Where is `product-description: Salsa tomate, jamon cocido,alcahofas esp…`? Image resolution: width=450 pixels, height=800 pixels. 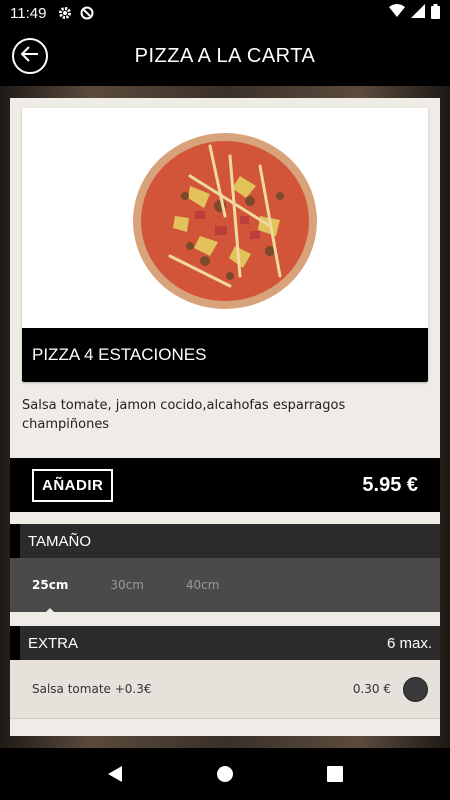 product-description: Salsa tomate, jamon cocido,alcahofas esp… is located at coordinates (184, 415).